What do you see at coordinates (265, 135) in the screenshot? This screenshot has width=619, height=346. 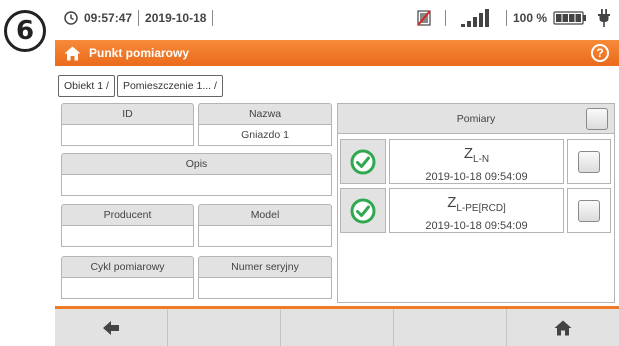 I see `nazwa-field: Gniazdo 1` at bounding box center [265, 135].